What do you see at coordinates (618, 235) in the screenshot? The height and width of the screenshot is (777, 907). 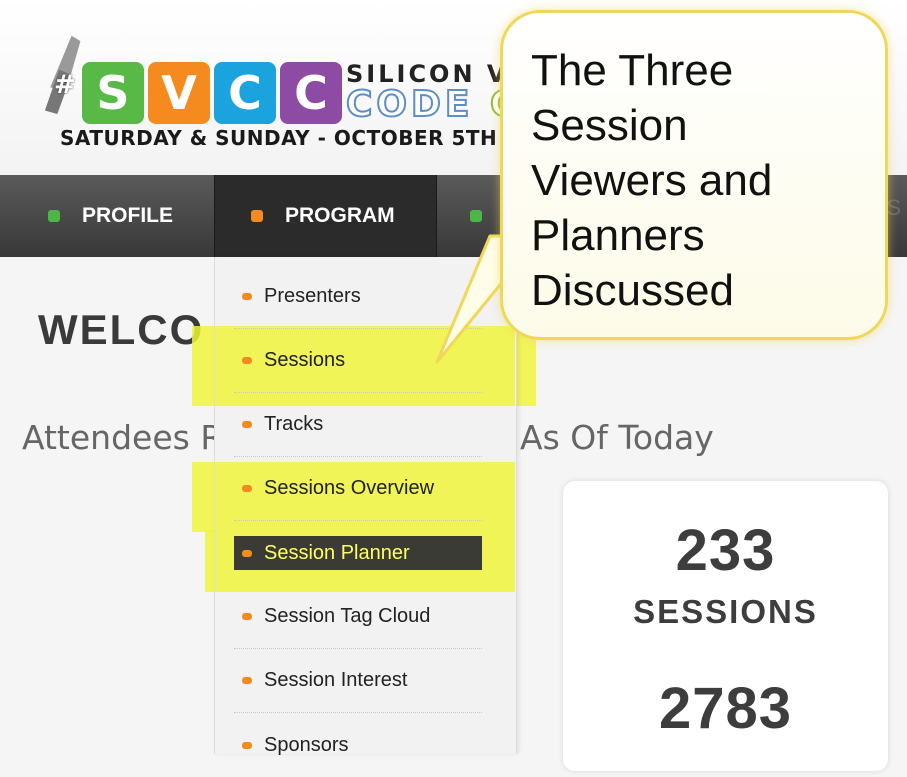 I see `callout-line: Planners` at bounding box center [618, 235].